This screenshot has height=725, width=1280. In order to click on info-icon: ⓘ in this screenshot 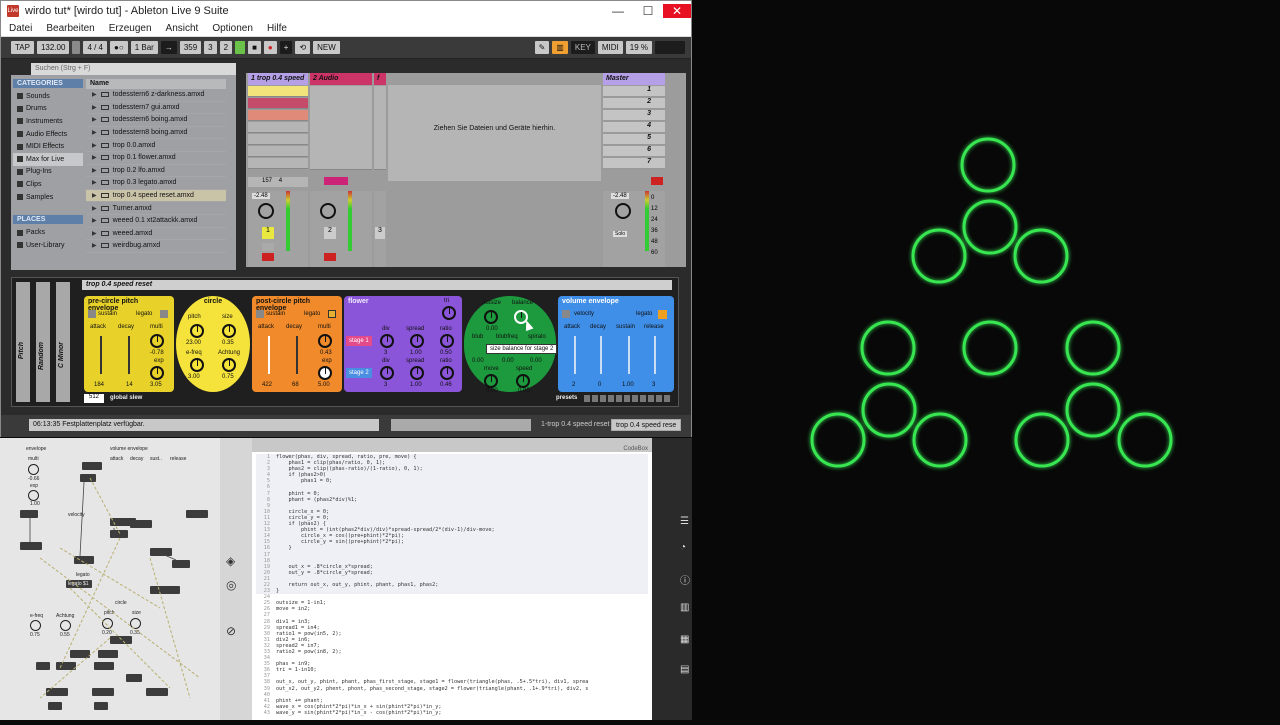, I will do `click(685, 579)`.